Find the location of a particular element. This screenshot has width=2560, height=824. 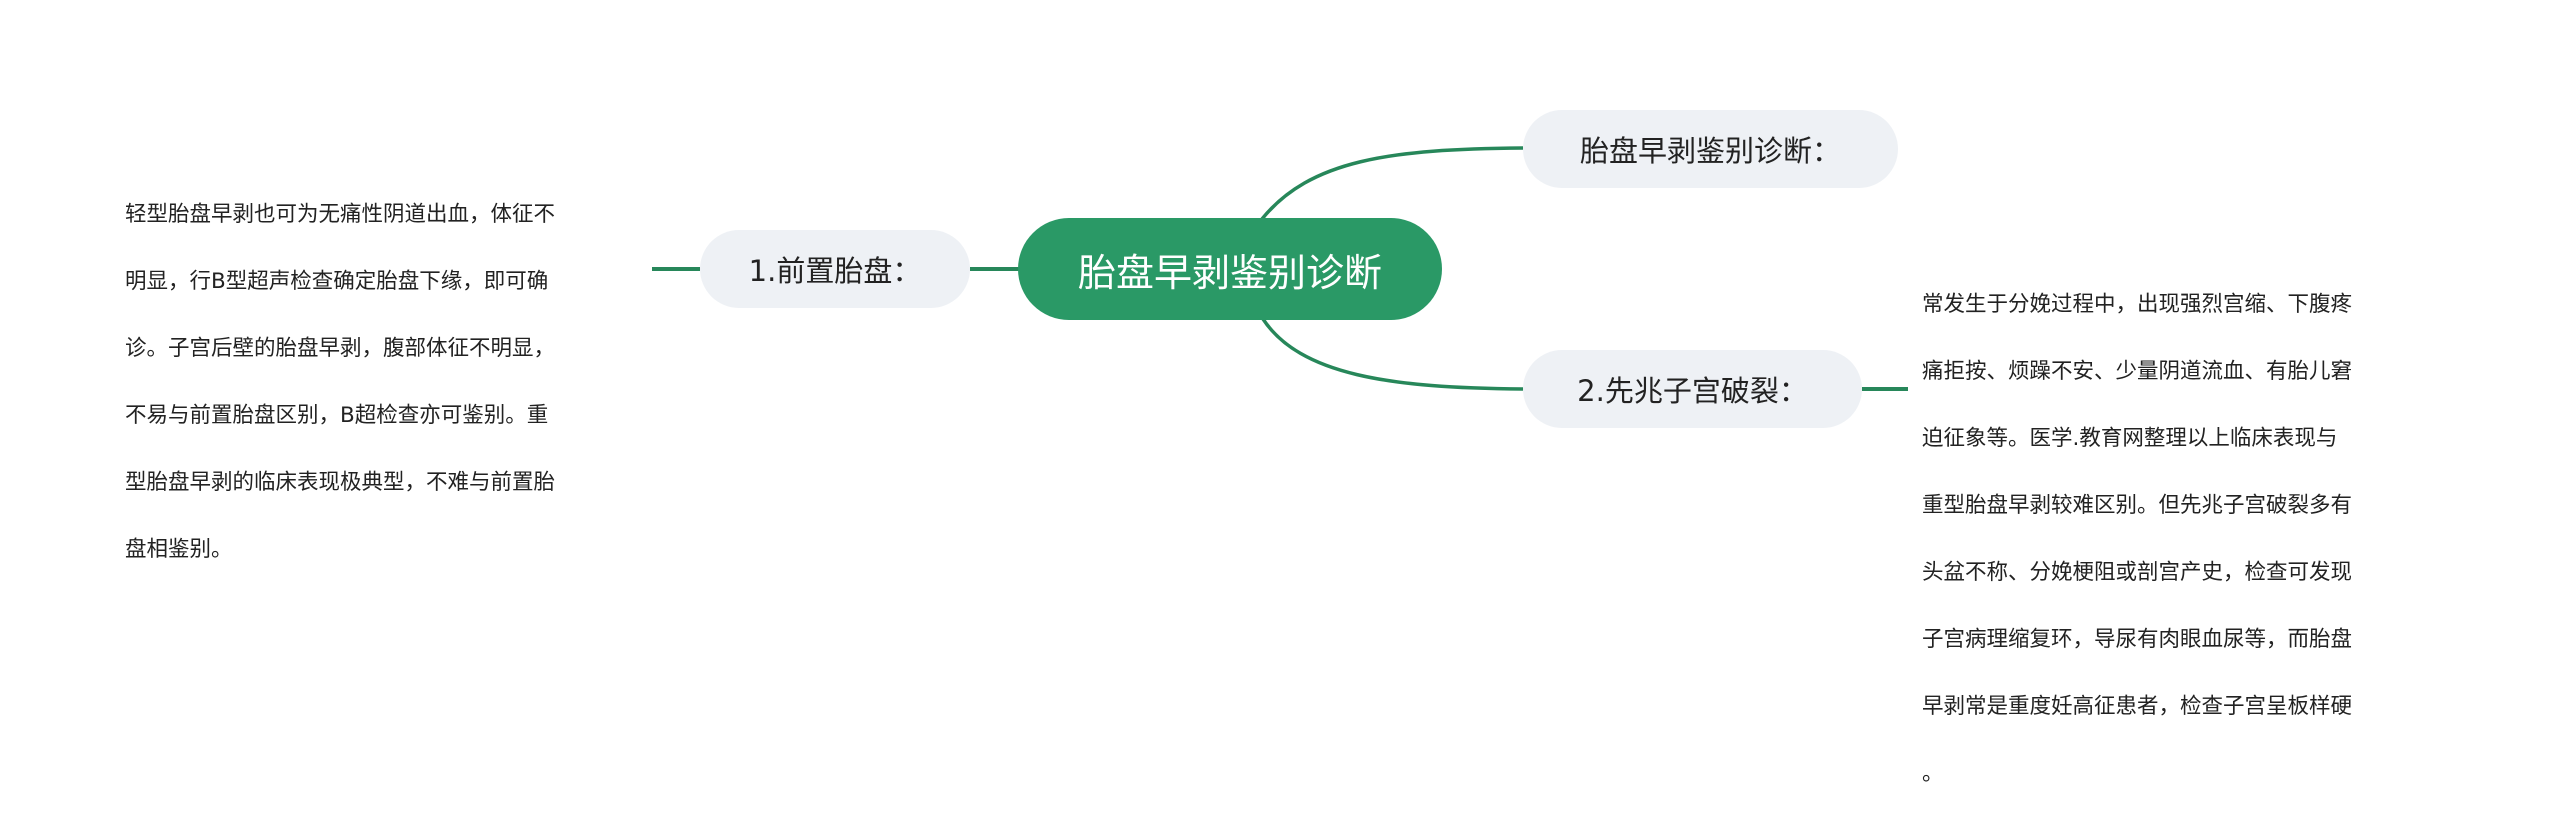

detail-line: 。 is located at coordinates (1933, 773).